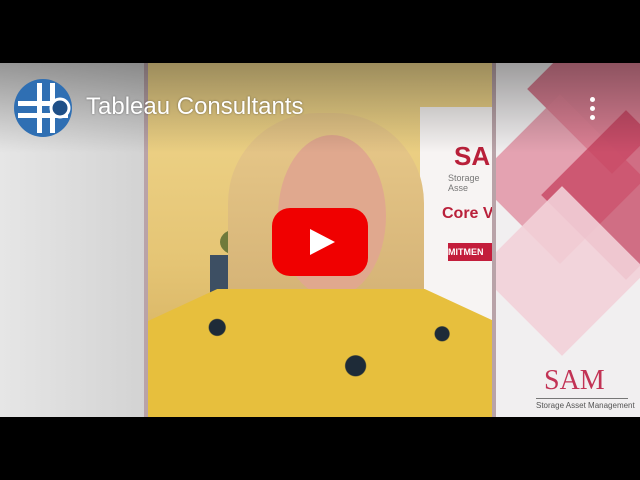 This screenshot has height=480, width=640. What do you see at coordinates (468, 213) in the screenshot?
I see `banner-heading: Core V` at bounding box center [468, 213].